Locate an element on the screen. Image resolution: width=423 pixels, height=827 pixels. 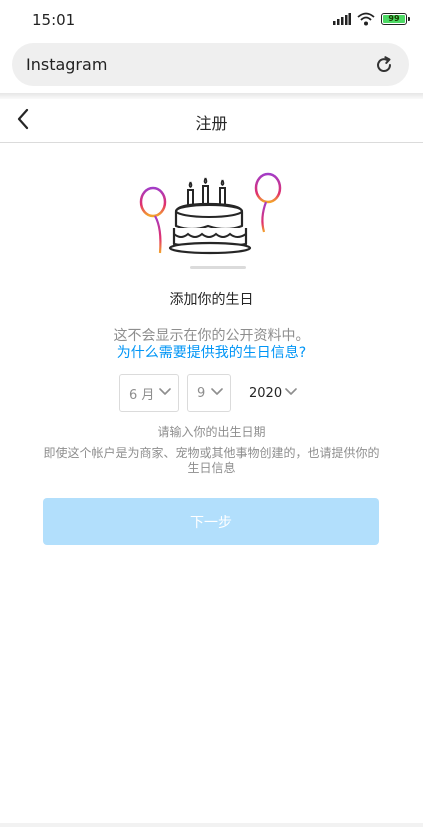
month-value: 6 月 is located at coordinates (142, 395).